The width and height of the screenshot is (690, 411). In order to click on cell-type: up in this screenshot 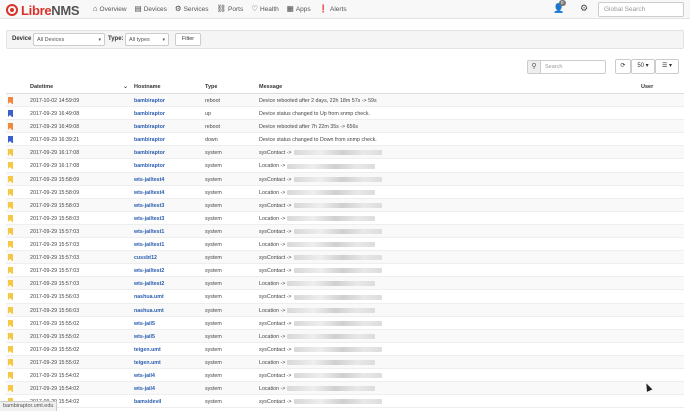, I will do `click(208, 114)`.